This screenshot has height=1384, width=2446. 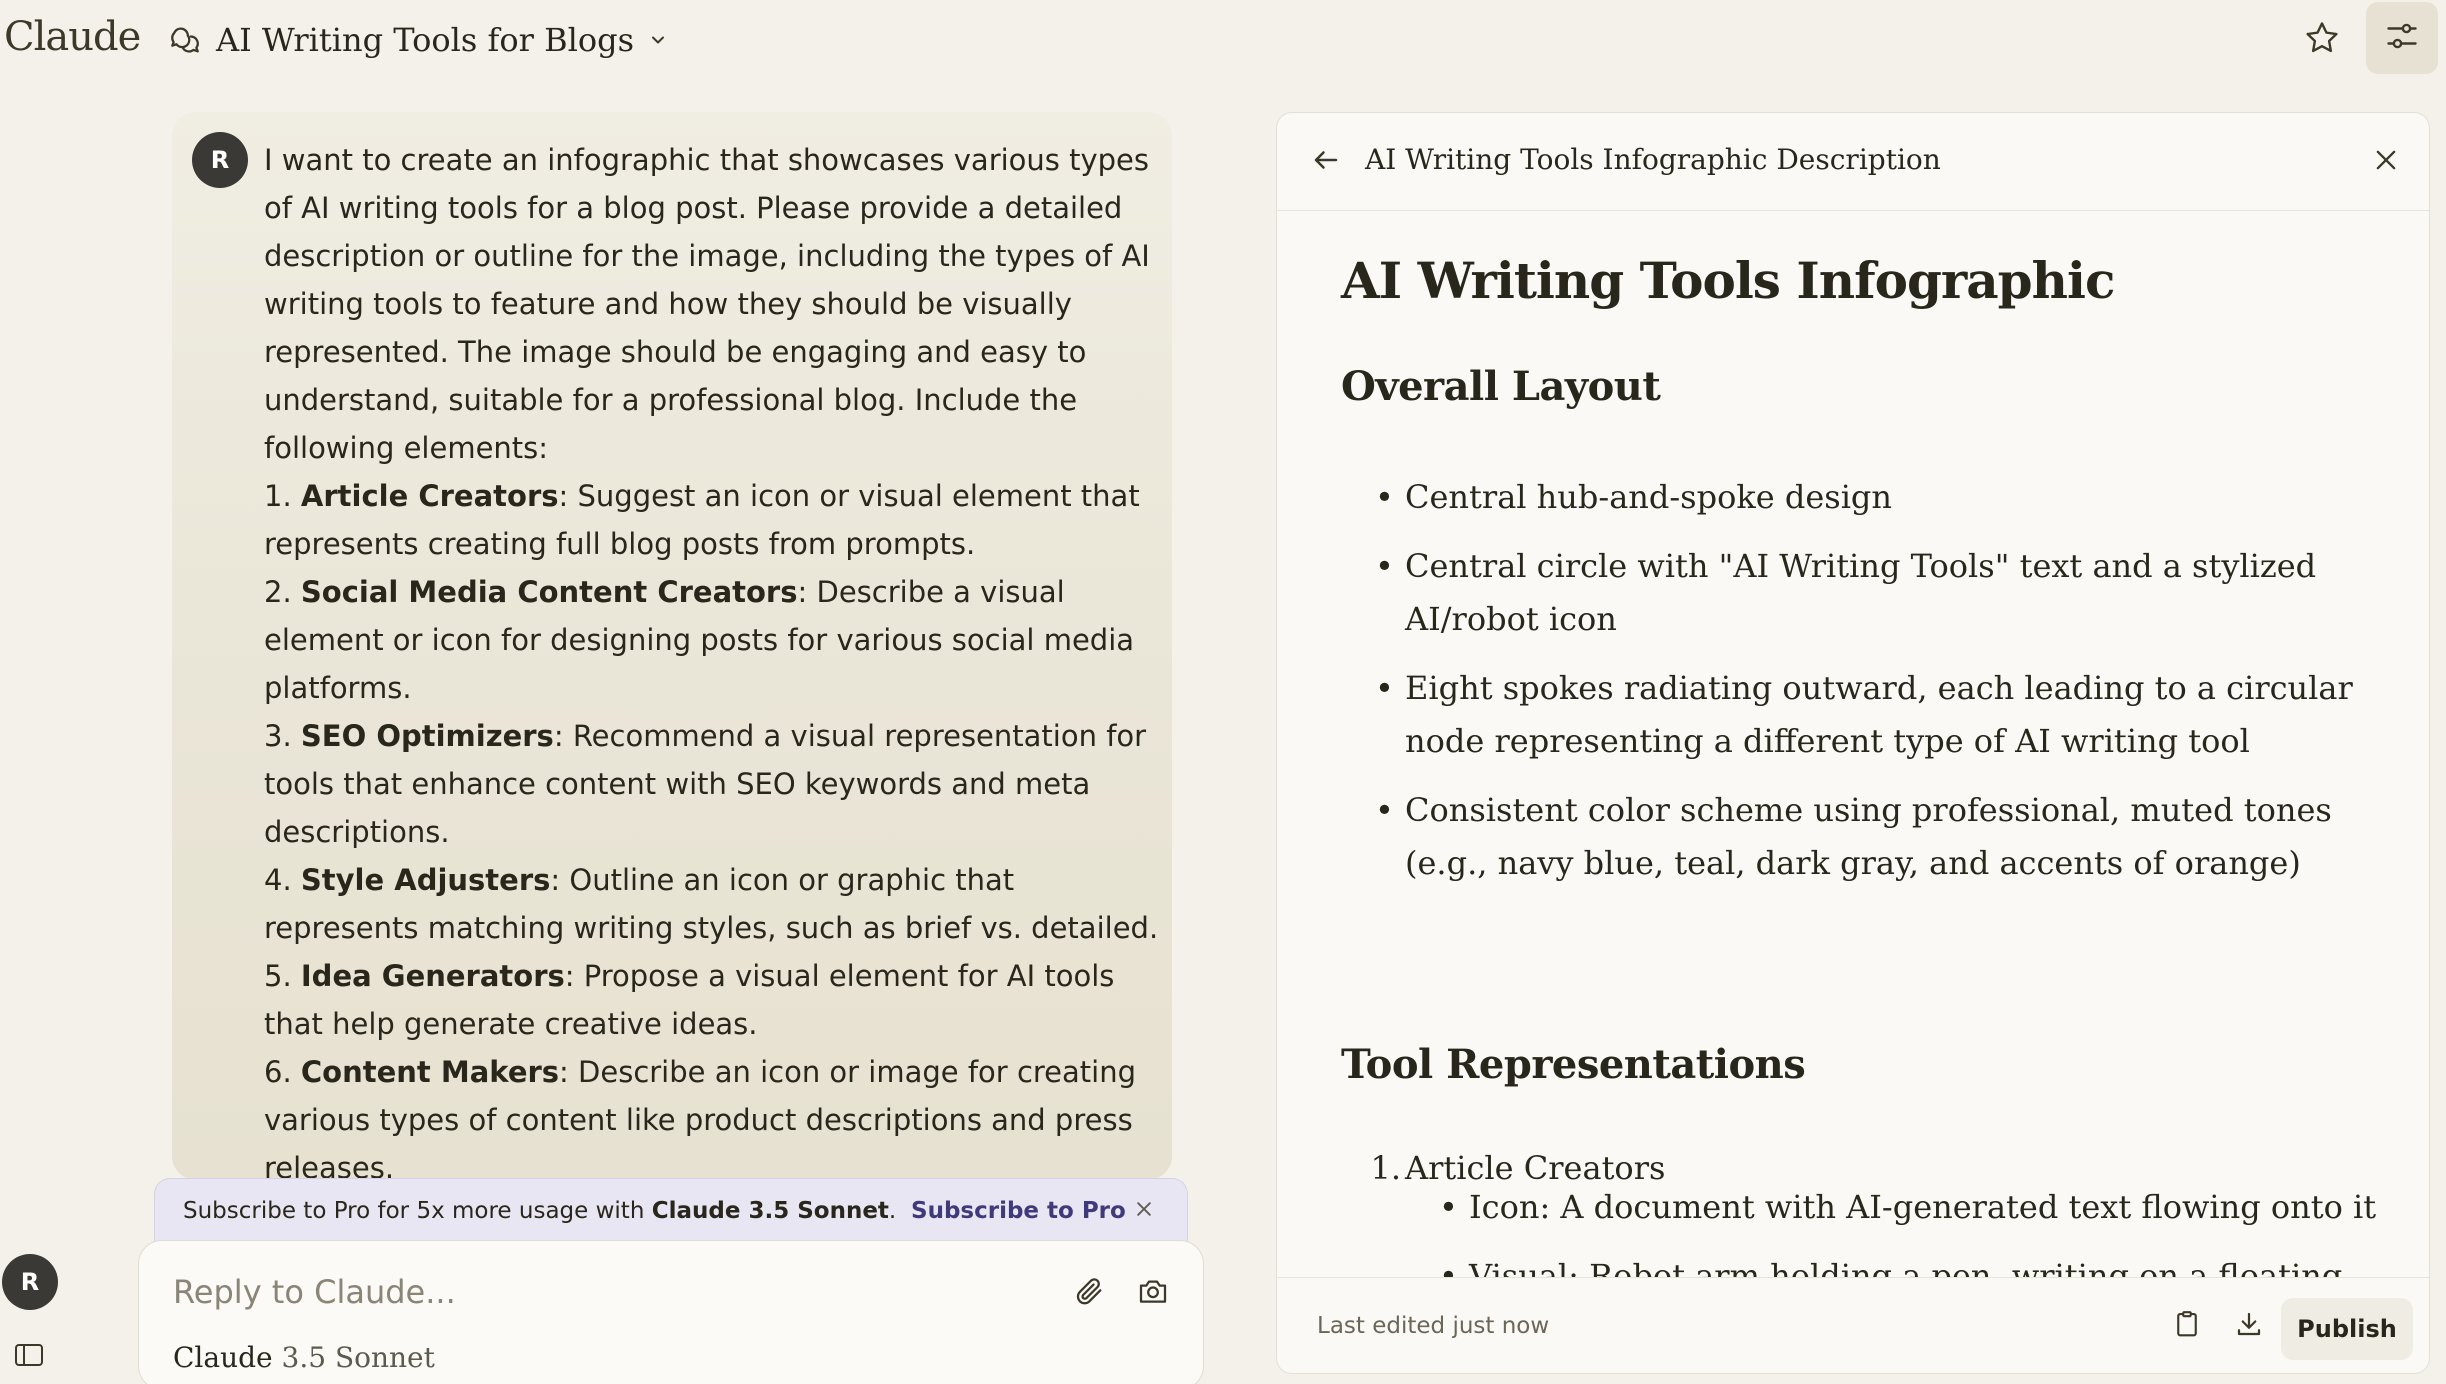 I want to click on sidebar-icon, so click(x=29, y=1358).